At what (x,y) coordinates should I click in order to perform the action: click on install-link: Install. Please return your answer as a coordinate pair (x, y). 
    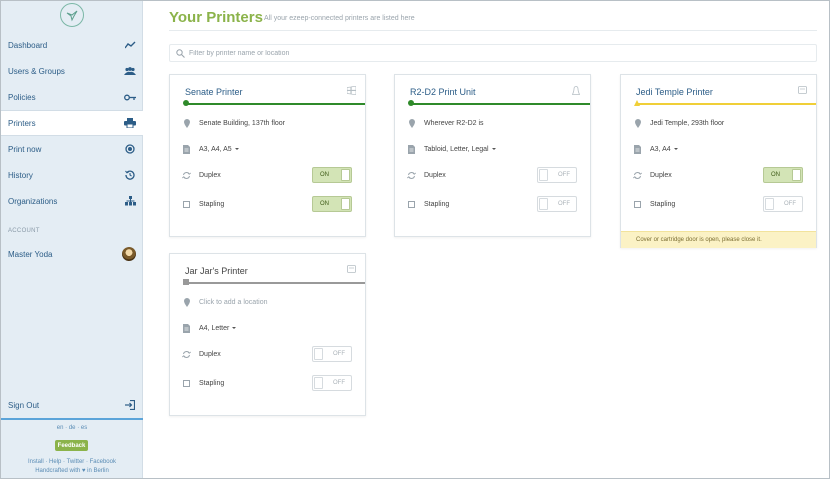
    Looking at the image, I should click on (36, 462).